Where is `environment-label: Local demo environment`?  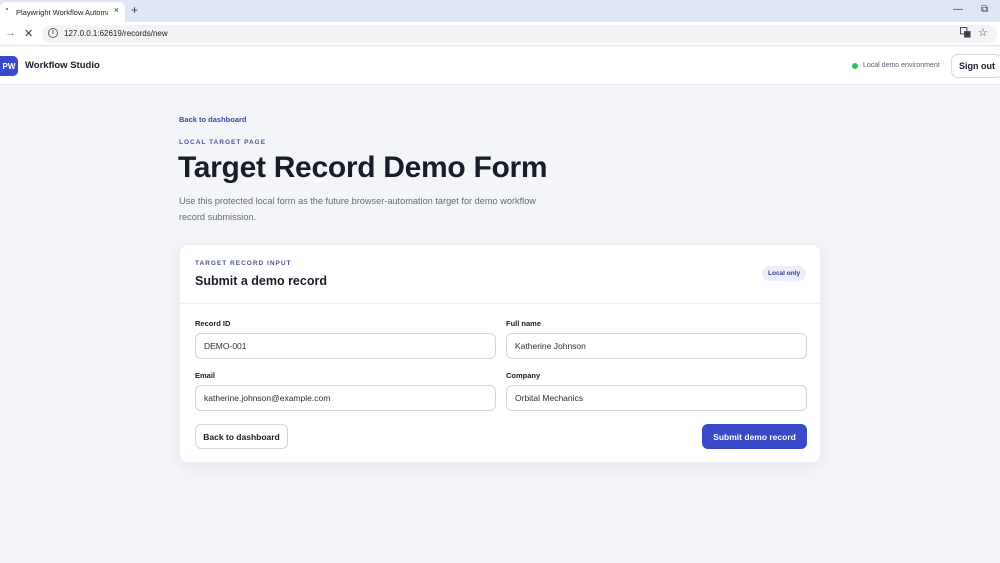 environment-label: Local demo environment is located at coordinates (901, 65).